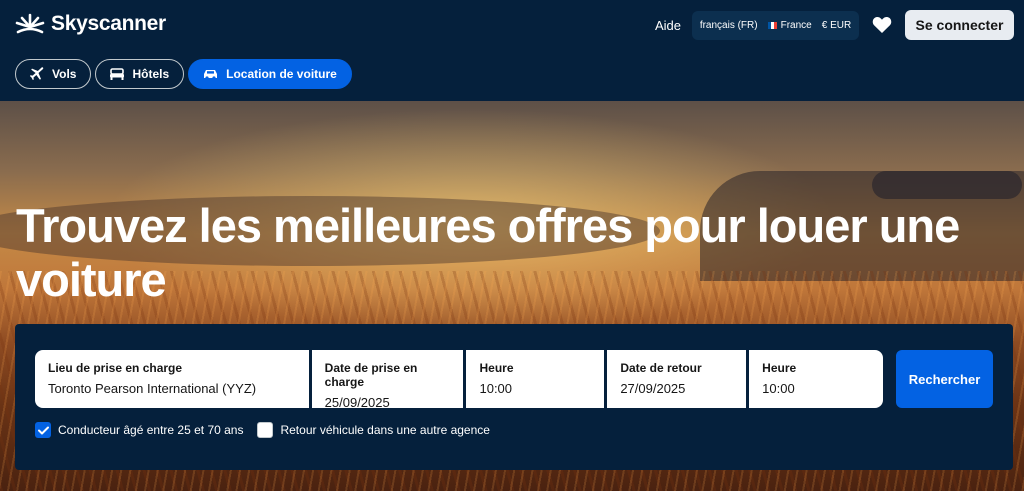  Describe the element at coordinates (108, 23) in the screenshot. I see `brand-name: Skyscanner` at that location.